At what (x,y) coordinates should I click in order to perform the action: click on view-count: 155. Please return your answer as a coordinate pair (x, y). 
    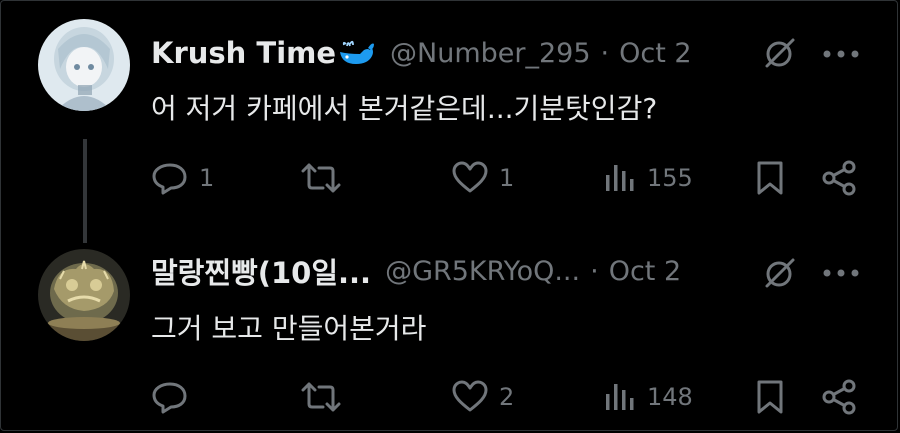
    Looking at the image, I should click on (670, 178).